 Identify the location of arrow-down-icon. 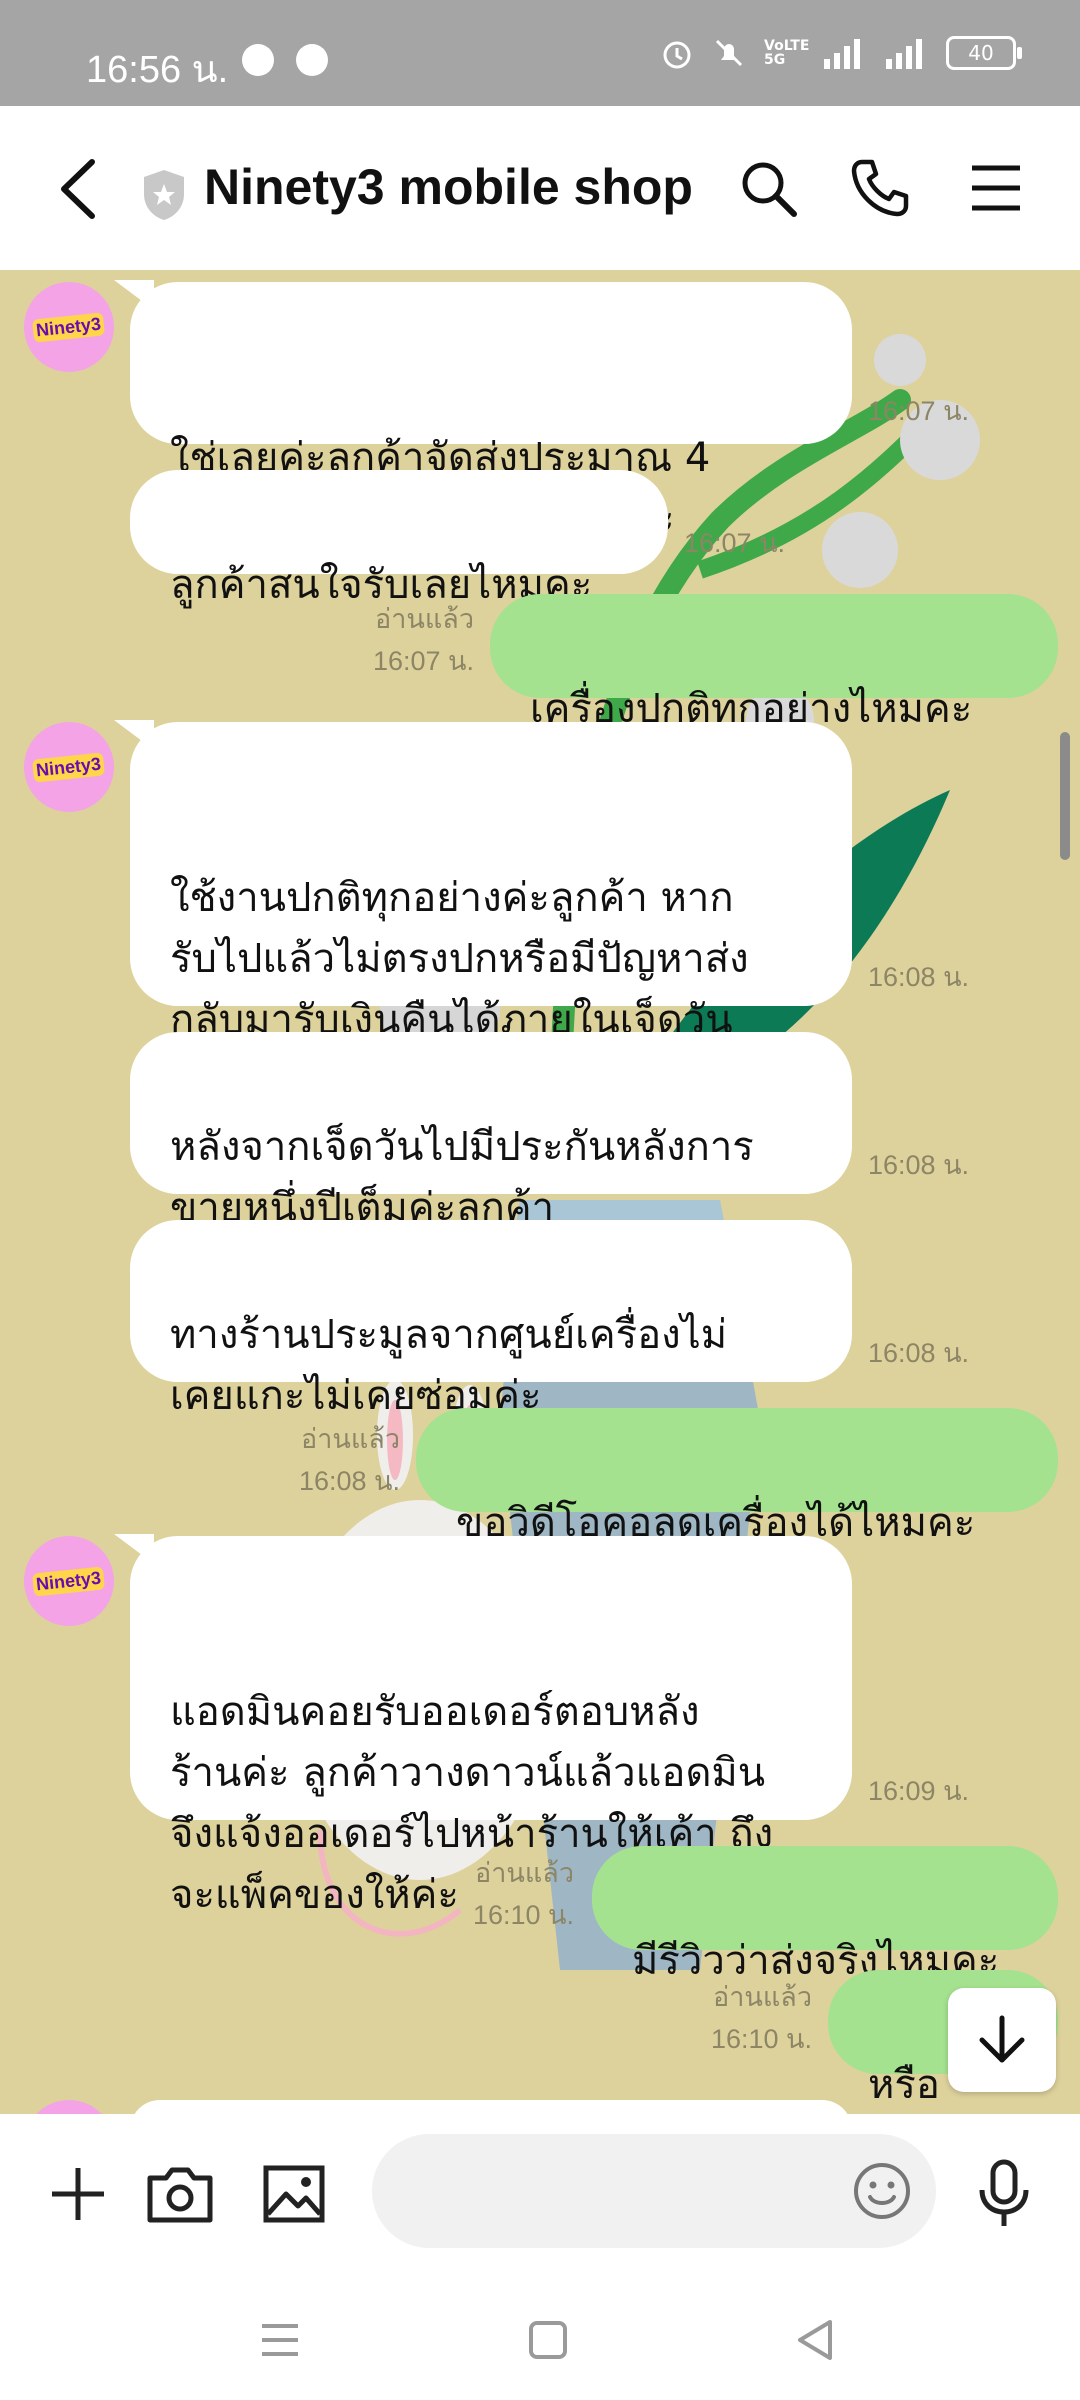
(1002, 2039).